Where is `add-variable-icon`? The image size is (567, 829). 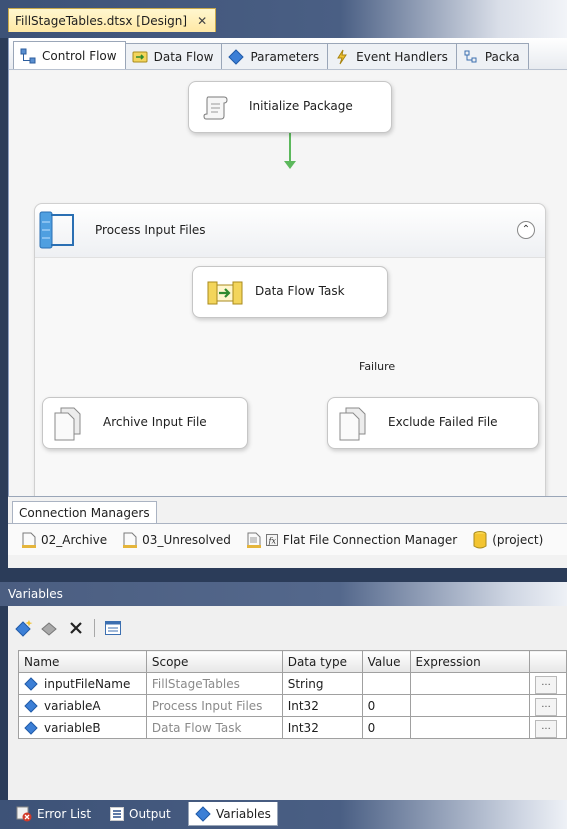
add-variable-icon is located at coordinates (24, 628).